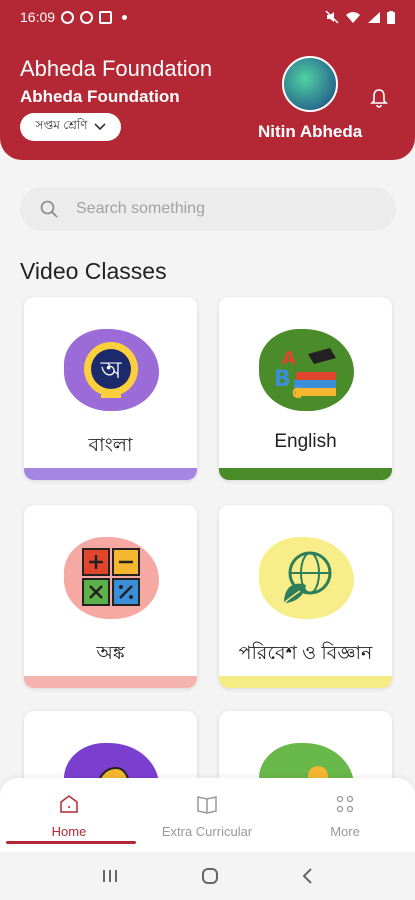  Describe the element at coordinates (207, 831) in the screenshot. I see `nav-extra-label: Extra Curricular` at that location.